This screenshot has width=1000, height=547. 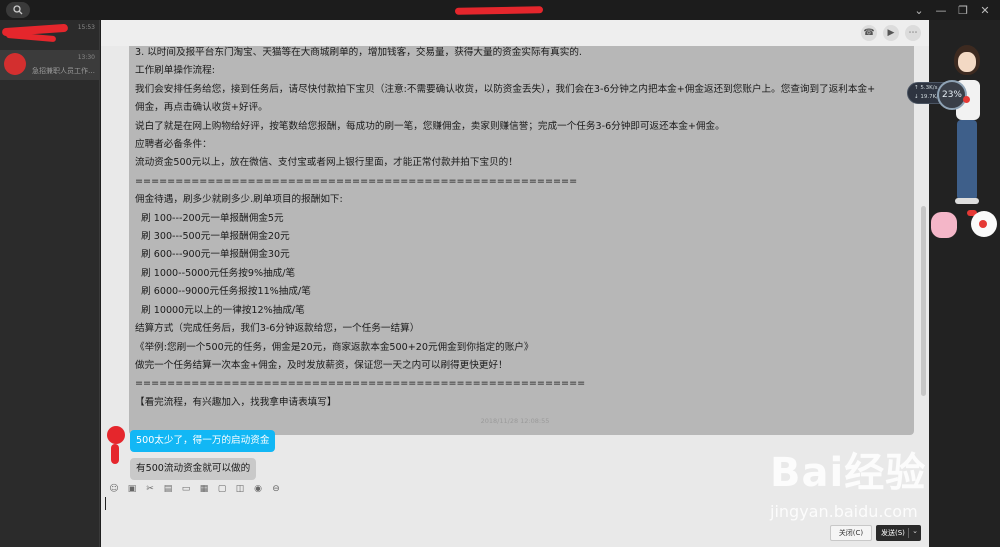 I want to click on character-face, so click(x=967, y=62).